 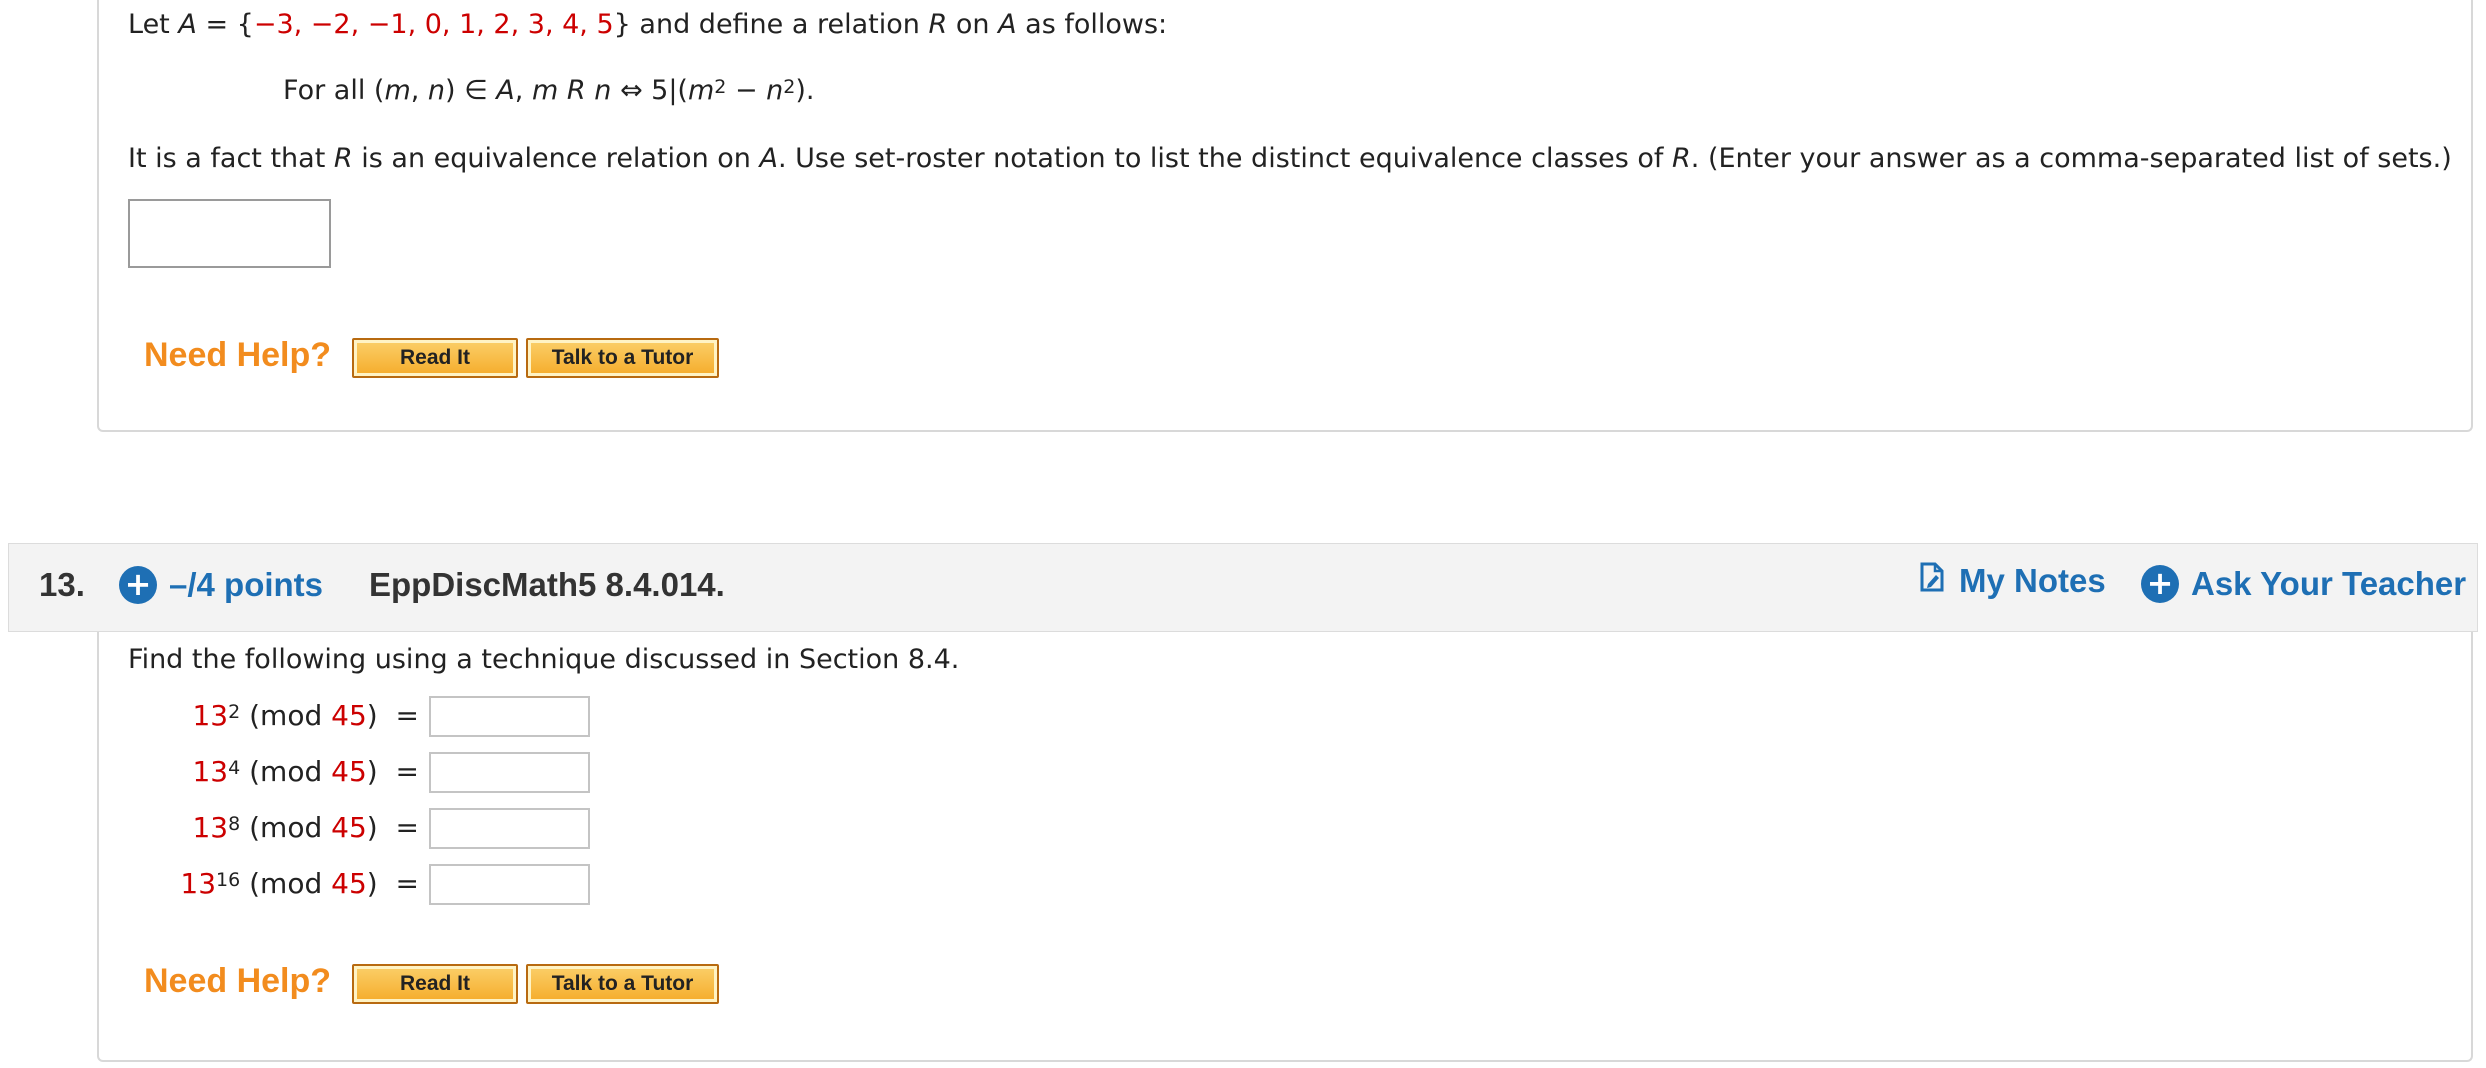 I want to click on exponent: 16, so click(x=228, y=880).